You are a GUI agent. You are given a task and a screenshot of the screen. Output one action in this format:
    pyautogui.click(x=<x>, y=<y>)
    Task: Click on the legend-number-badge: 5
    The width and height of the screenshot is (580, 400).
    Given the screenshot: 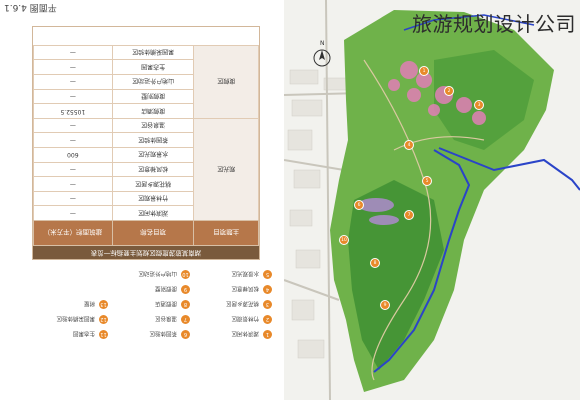 What is the action you would take?
    pyautogui.click(x=267, y=274)
    